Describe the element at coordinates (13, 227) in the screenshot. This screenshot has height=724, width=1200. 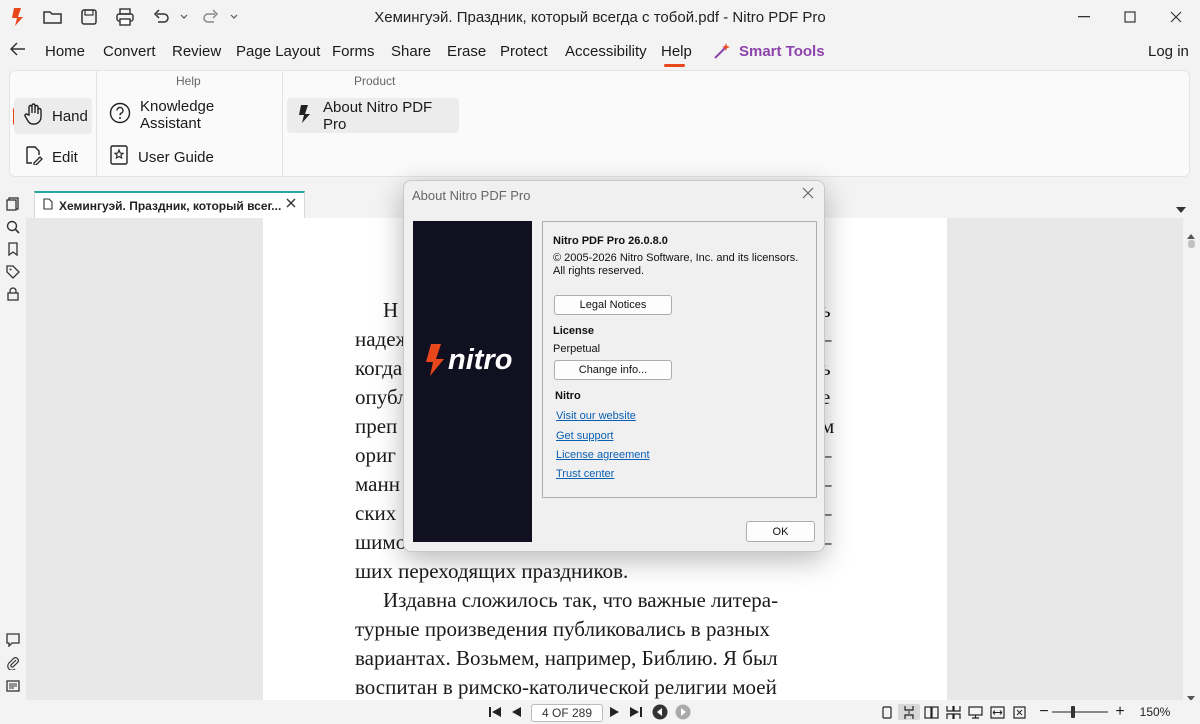
I see `search-icon` at that location.